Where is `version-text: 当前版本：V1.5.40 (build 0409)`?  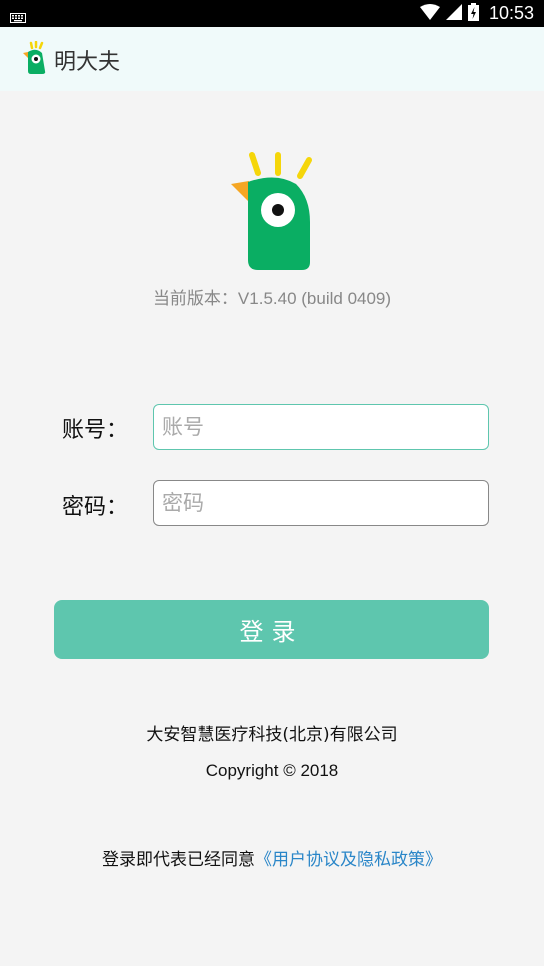 version-text: 当前版本：V1.5.40 (build 0409) is located at coordinates (272, 298).